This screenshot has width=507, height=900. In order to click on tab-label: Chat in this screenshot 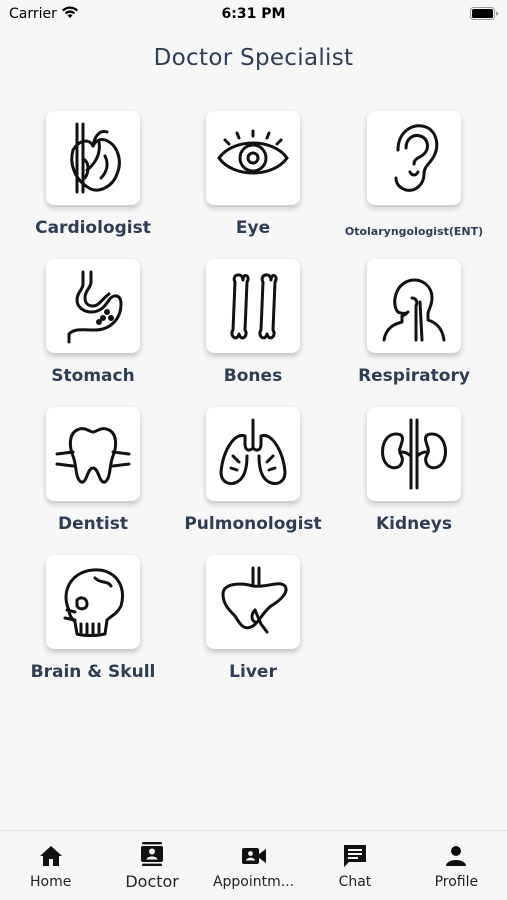, I will do `click(355, 882)`.